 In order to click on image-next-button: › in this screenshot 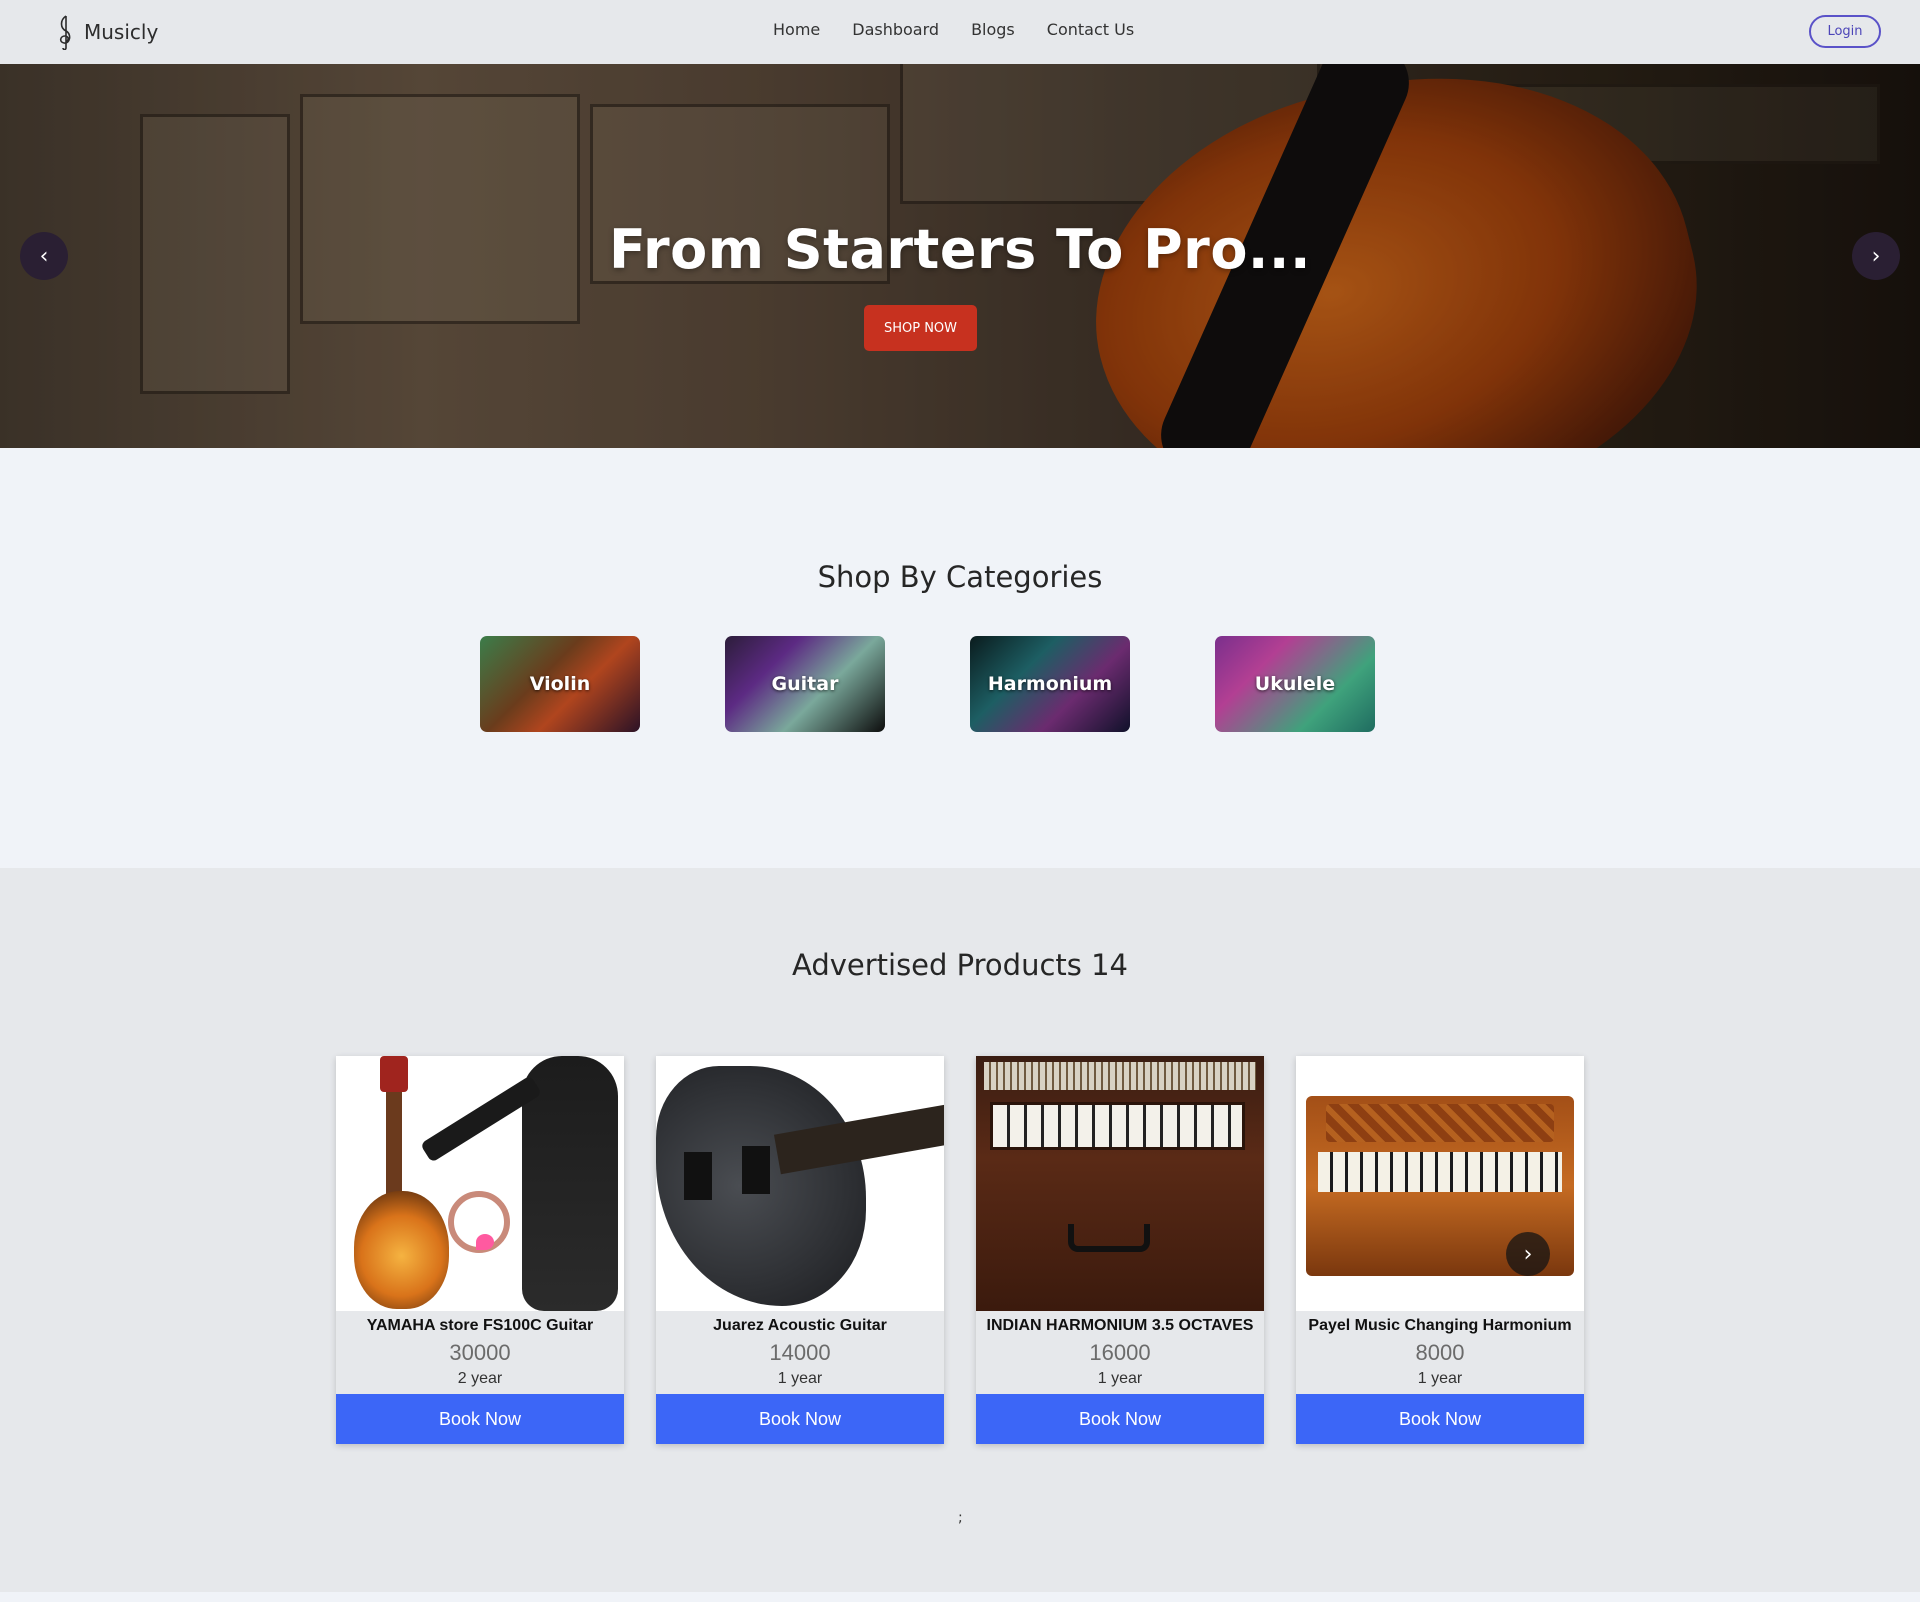, I will do `click(1528, 1254)`.